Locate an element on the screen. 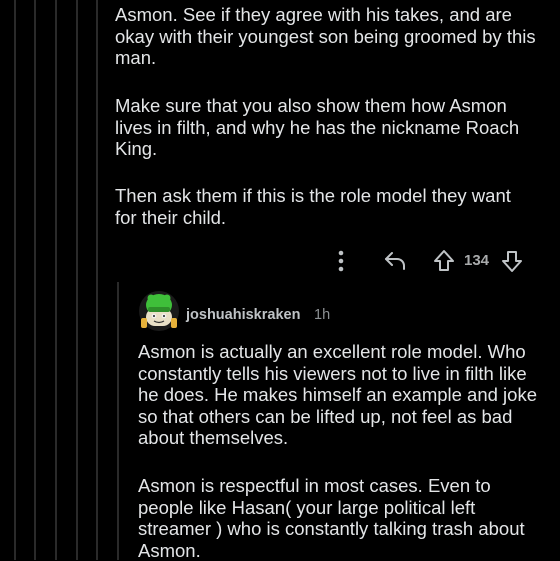 This screenshot has height=561, width=560. upvote-arrow-icon is located at coordinates (444, 260).